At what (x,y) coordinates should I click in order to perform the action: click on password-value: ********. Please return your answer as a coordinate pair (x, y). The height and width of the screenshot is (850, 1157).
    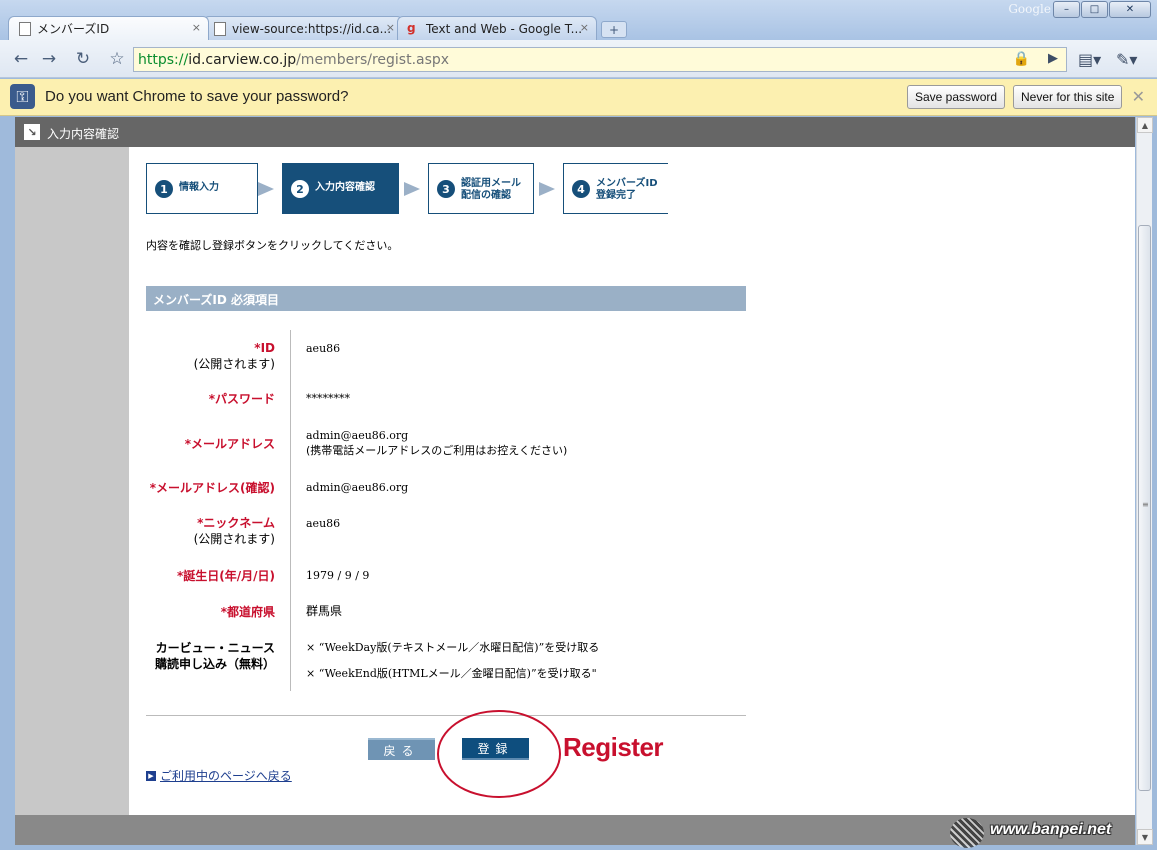
    Looking at the image, I should click on (328, 398).